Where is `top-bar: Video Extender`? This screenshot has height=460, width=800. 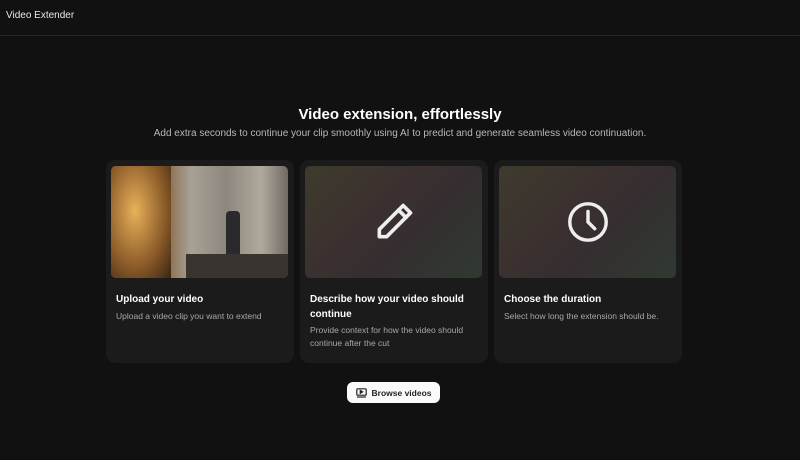
top-bar: Video Extender is located at coordinates (400, 18).